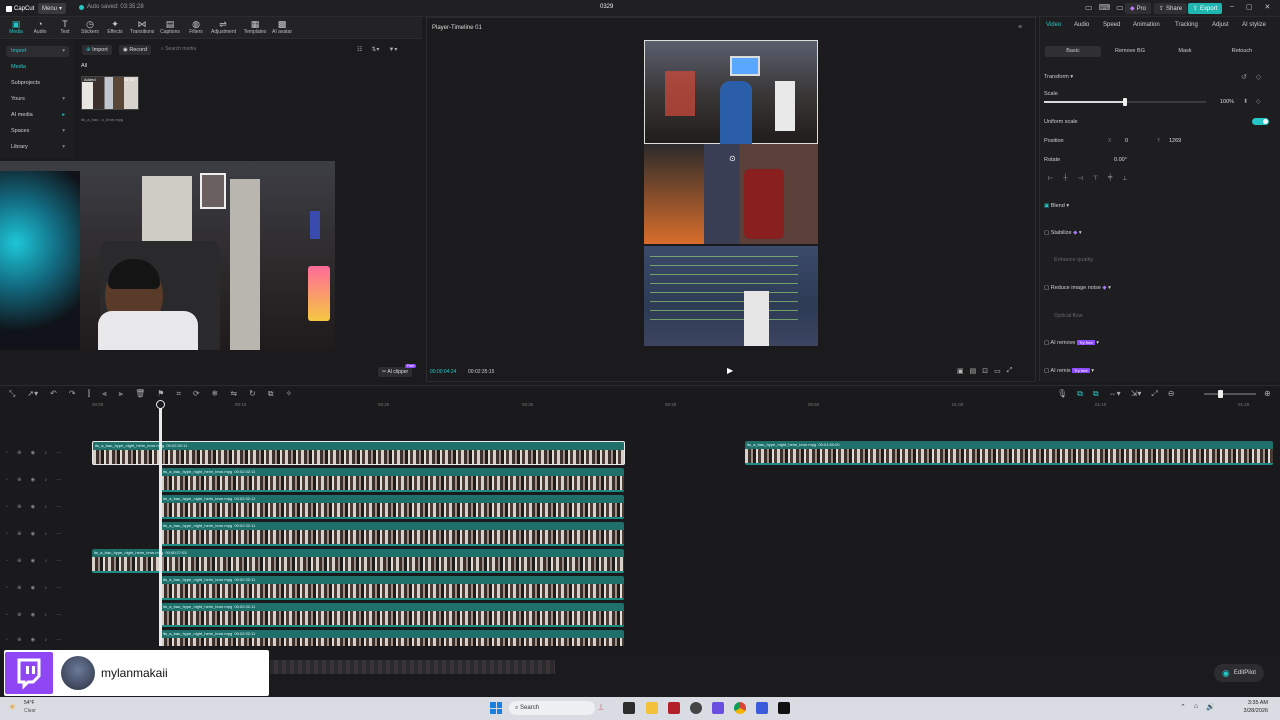  I want to click on weather-temp: 54°F, so click(29, 703).